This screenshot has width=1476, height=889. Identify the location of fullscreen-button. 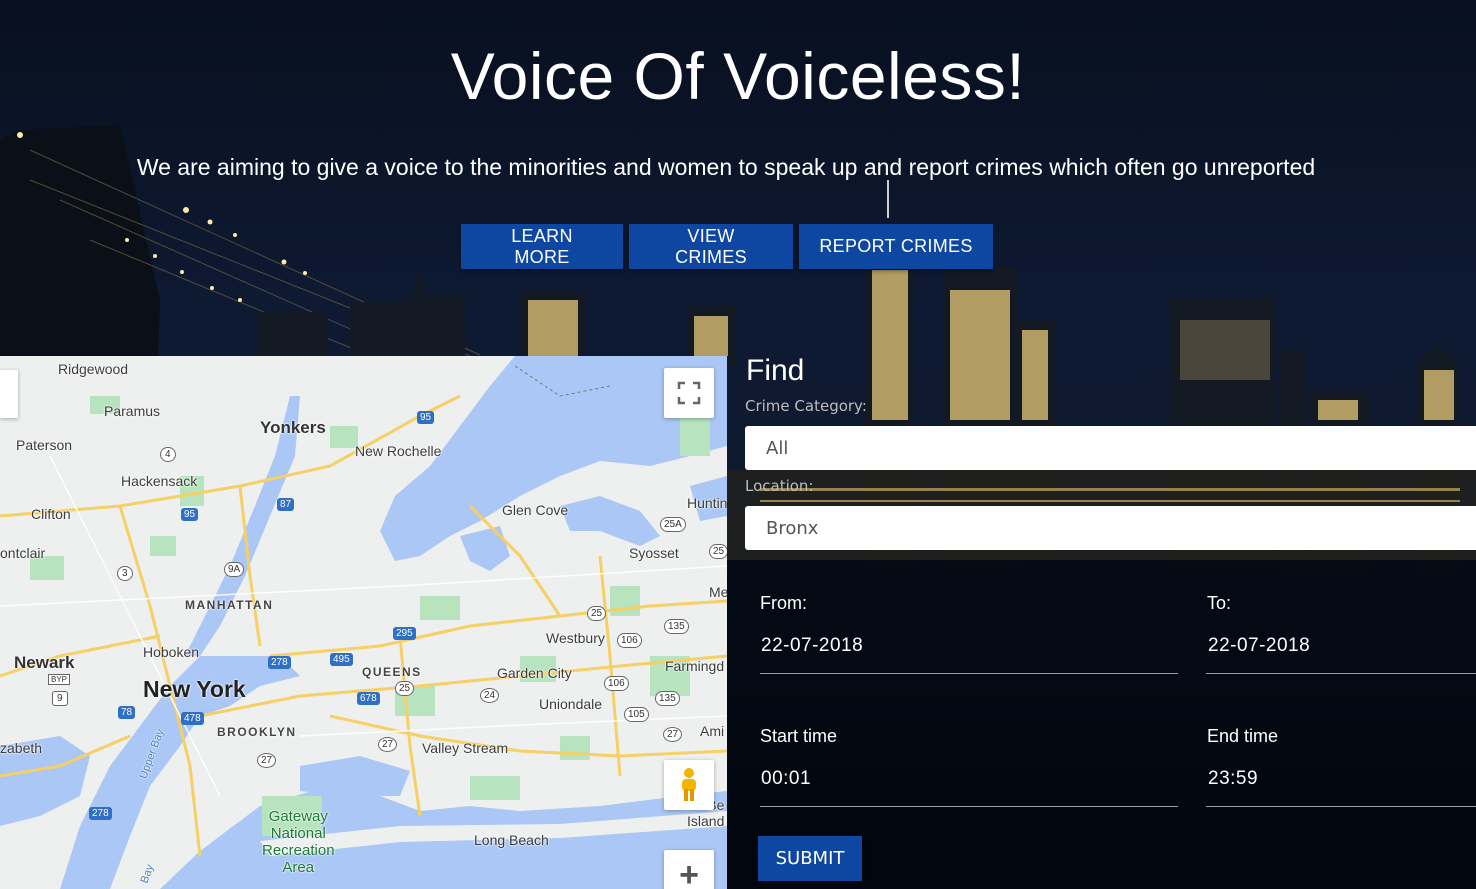
(689, 393).